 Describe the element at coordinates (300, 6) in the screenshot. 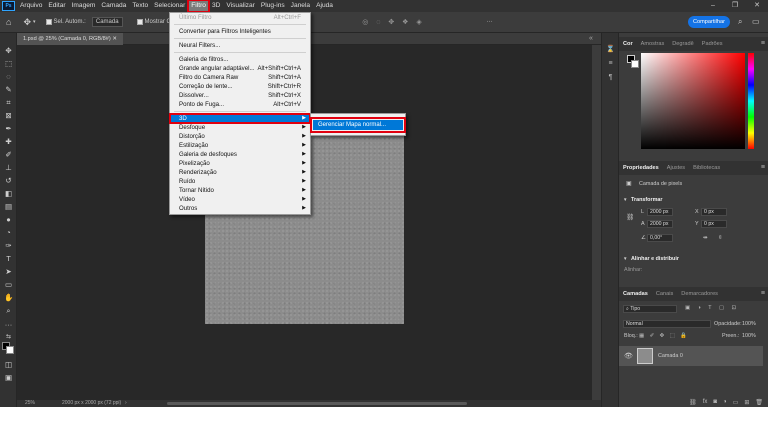

I see `menu-janela: Janela` at that location.